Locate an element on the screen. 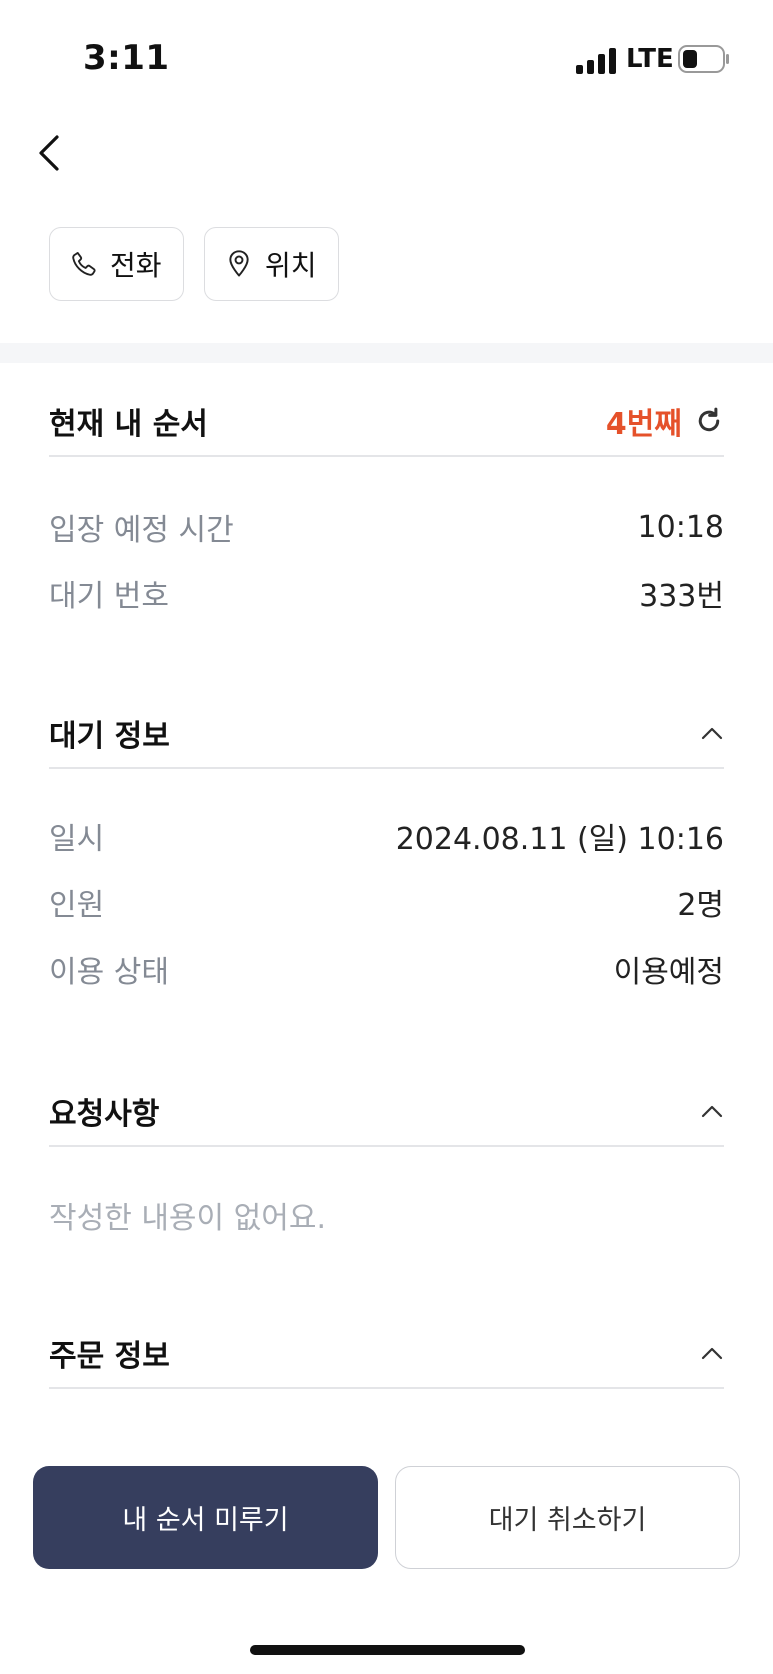  chevron-left-icon is located at coordinates (49, 153).